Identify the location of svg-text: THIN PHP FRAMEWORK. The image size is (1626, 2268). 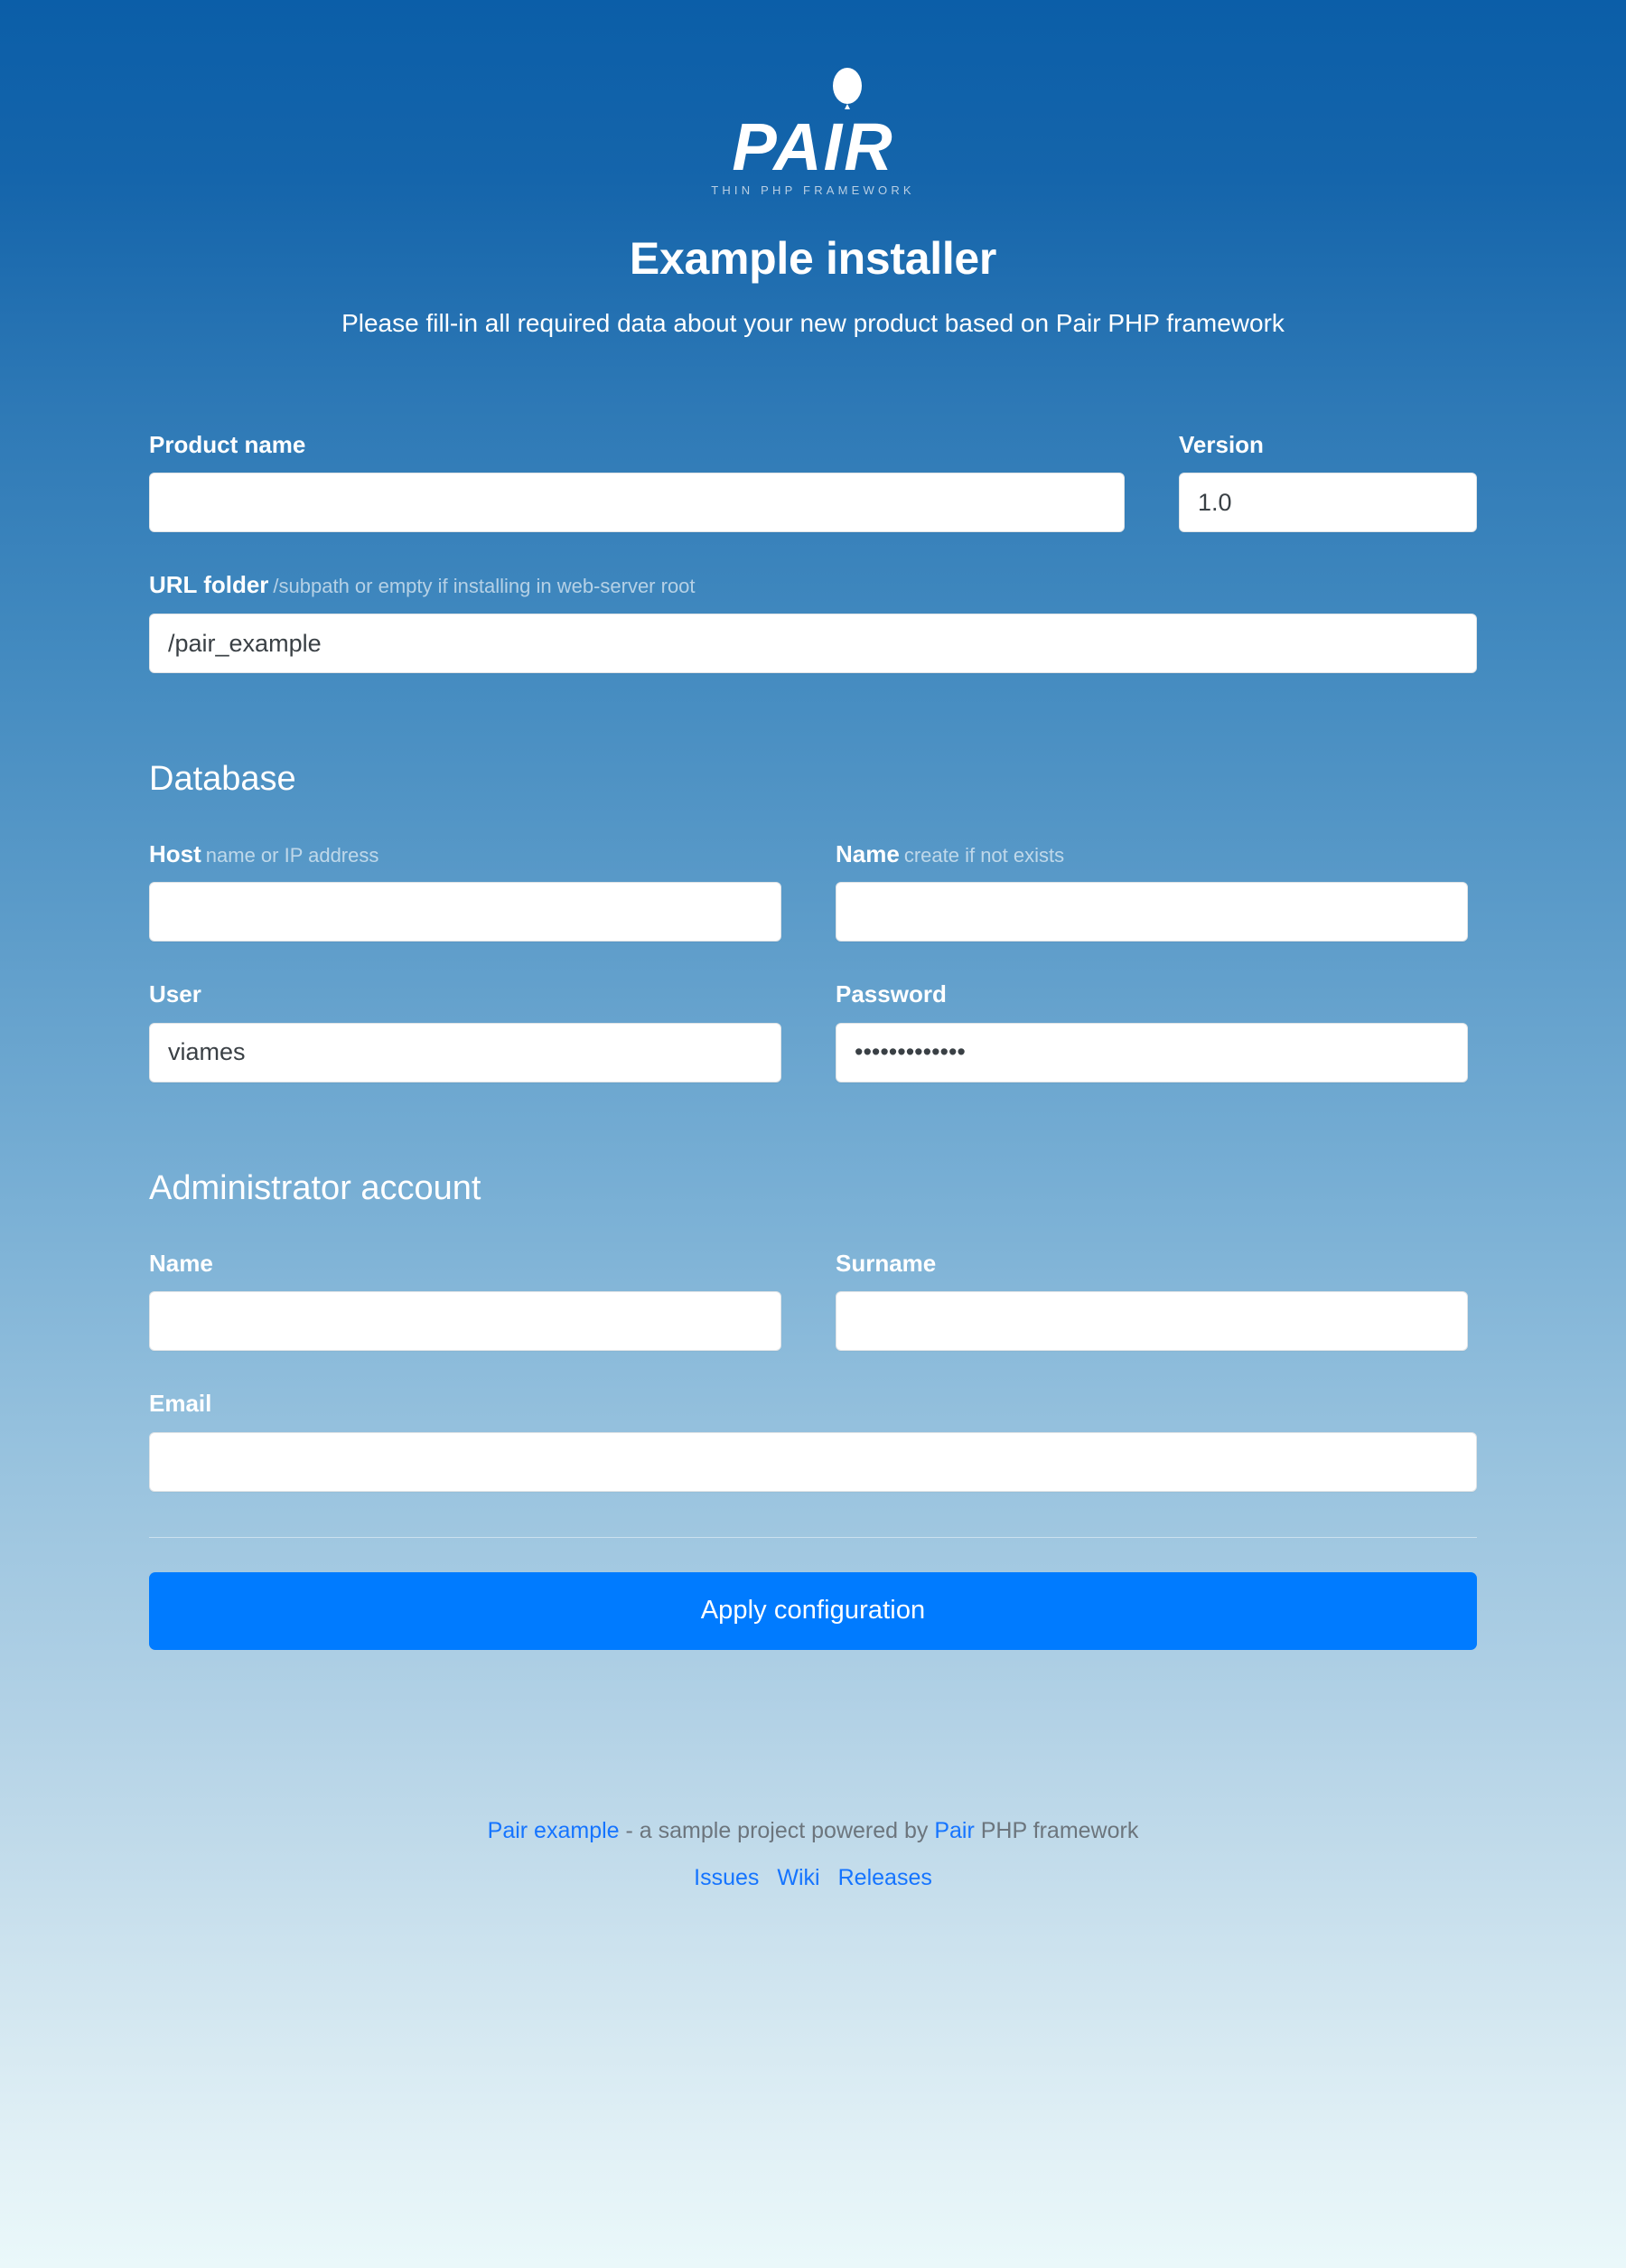
(813, 190).